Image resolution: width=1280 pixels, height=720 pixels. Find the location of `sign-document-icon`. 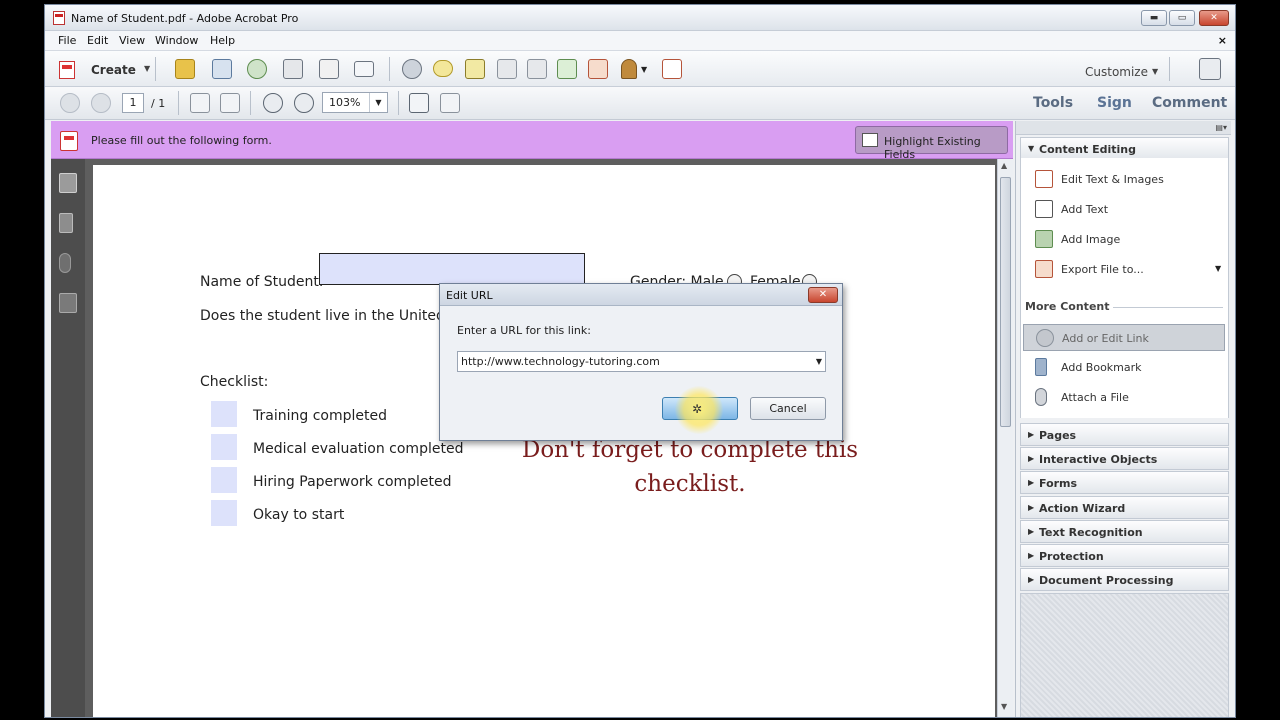

sign-document-icon is located at coordinates (537, 69).